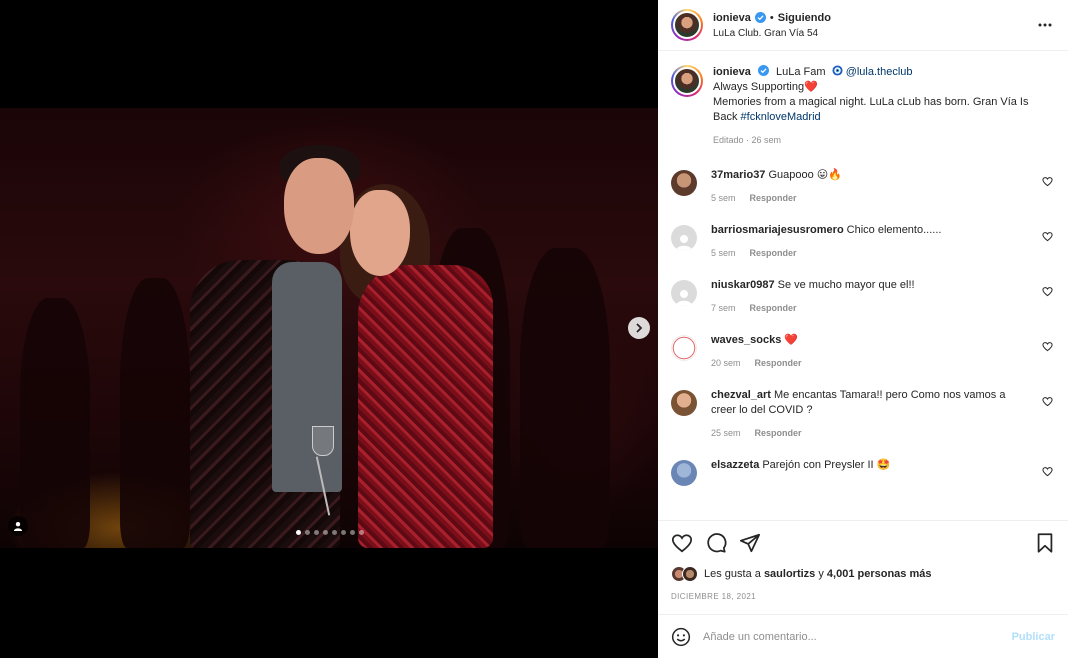 This screenshot has height=658, width=1068. What do you see at coordinates (687, 25) in the screenshot?
I see `author-avatar` at bounding box center [687, 25].